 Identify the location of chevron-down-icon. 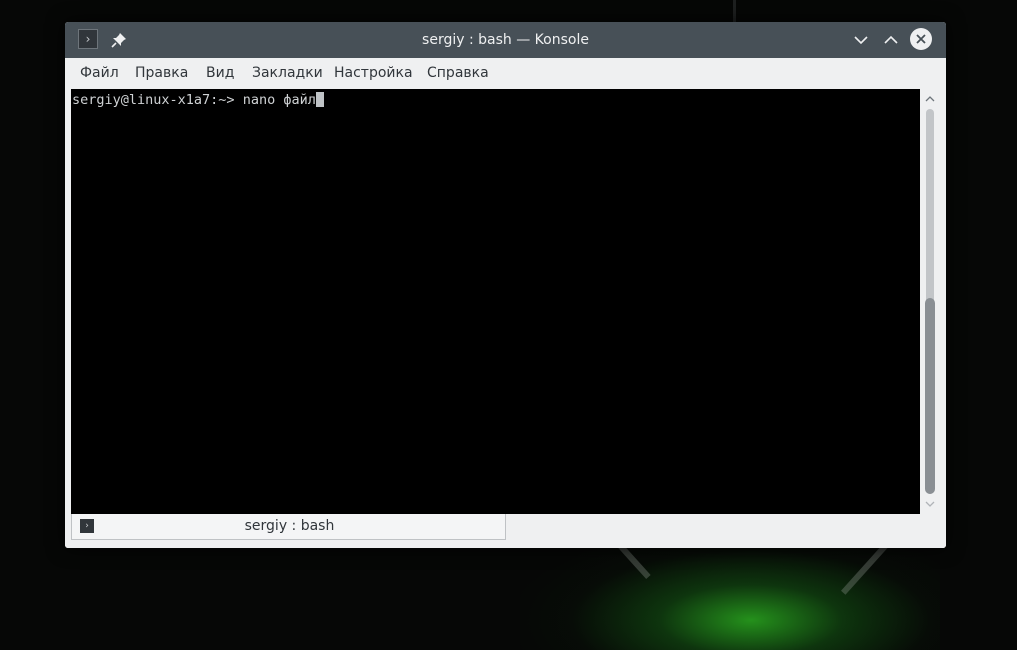
(861, 40).